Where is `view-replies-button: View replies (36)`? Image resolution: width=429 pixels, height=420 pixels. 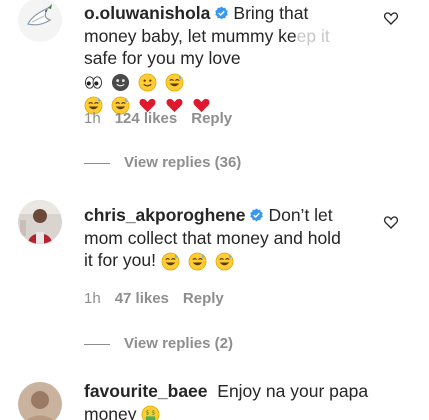 view-replies-button: View replies (36) is located at coordinates (162, 162).